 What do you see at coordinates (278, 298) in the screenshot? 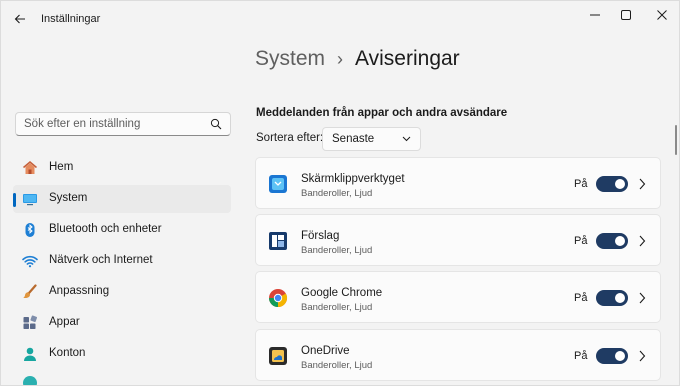
I see `chrome-icon` at bounding box center [278, 298].